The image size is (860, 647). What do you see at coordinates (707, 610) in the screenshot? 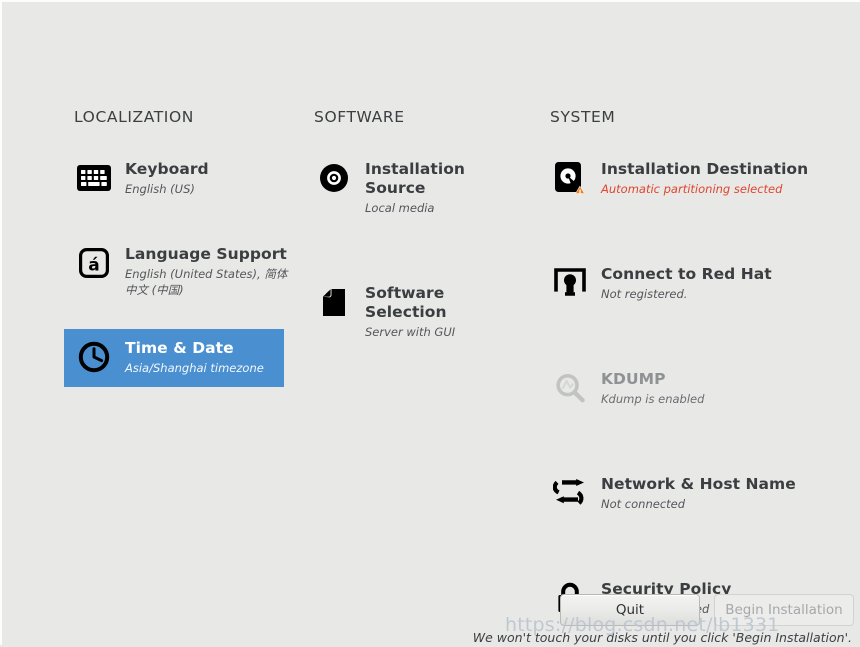
I see `footer-button-row: Quit Begin Installation` at bounding box center [707, 610].